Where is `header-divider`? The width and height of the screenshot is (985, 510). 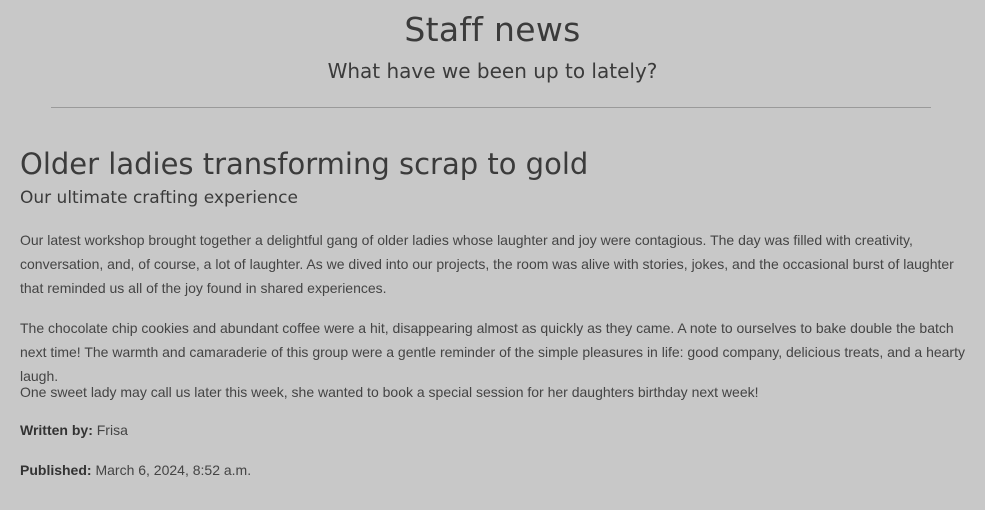 header-divider is located at coordinates (491, 107).